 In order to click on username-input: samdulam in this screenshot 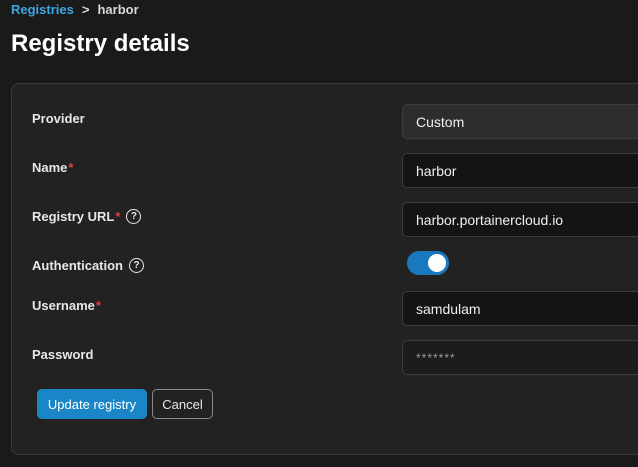, I will do `click(520, 308)`.